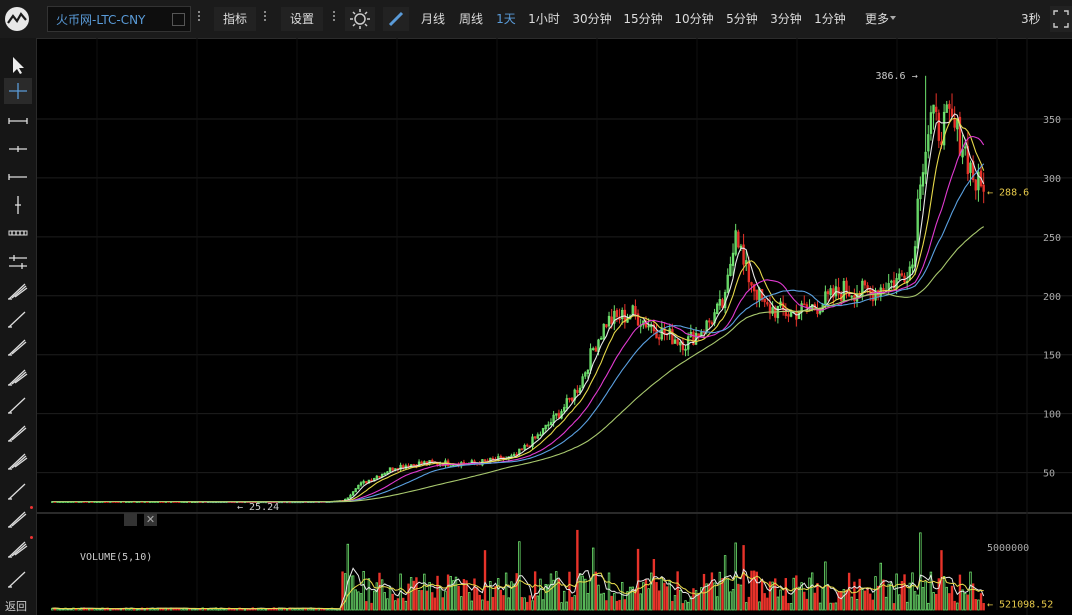 Image resolution: width=1072 pixels, height=615 pixels. I want to click on symbol-search: 火币网-LTC-CNY, so click(119, 19).